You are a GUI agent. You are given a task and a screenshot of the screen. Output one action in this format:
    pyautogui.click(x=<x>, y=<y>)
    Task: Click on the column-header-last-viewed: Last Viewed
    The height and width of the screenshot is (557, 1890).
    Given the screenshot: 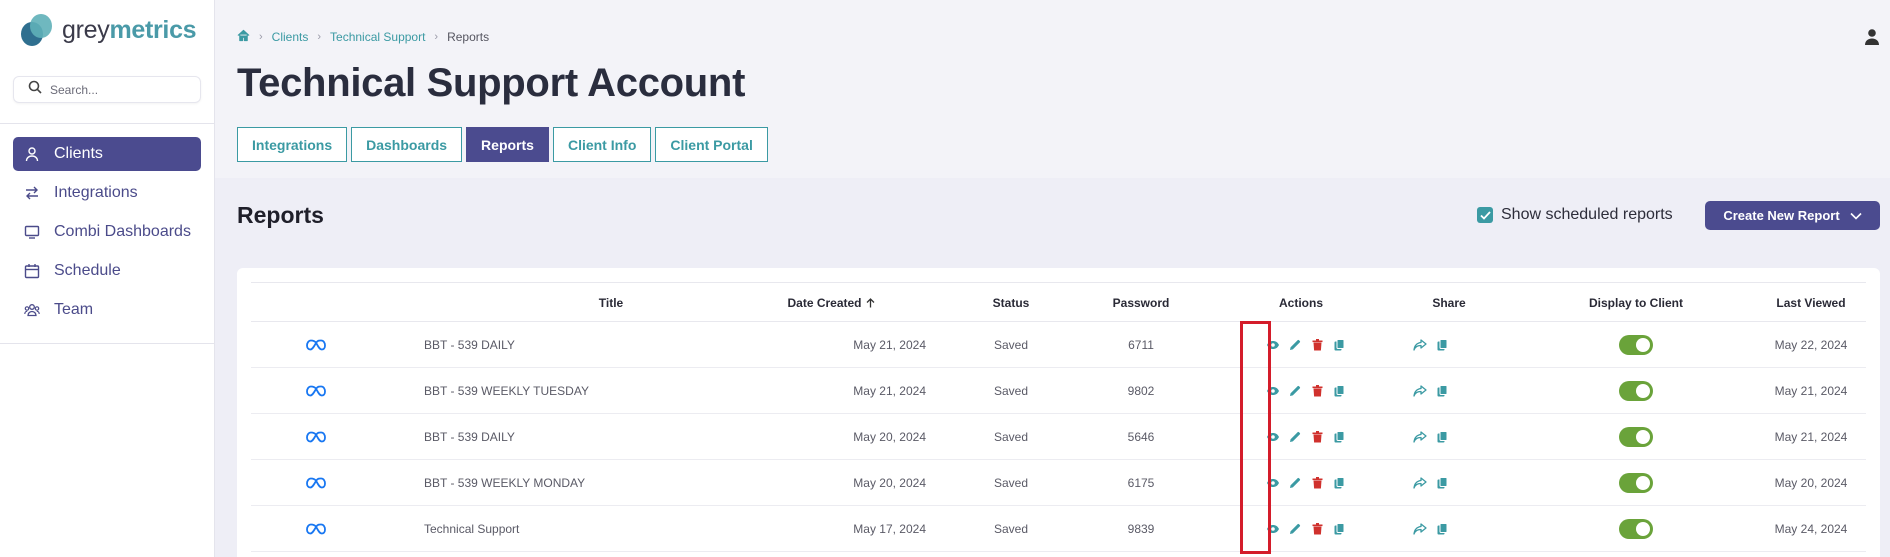 What is the action you would take?
    pyautogui.click(x=1811, y=303)
    